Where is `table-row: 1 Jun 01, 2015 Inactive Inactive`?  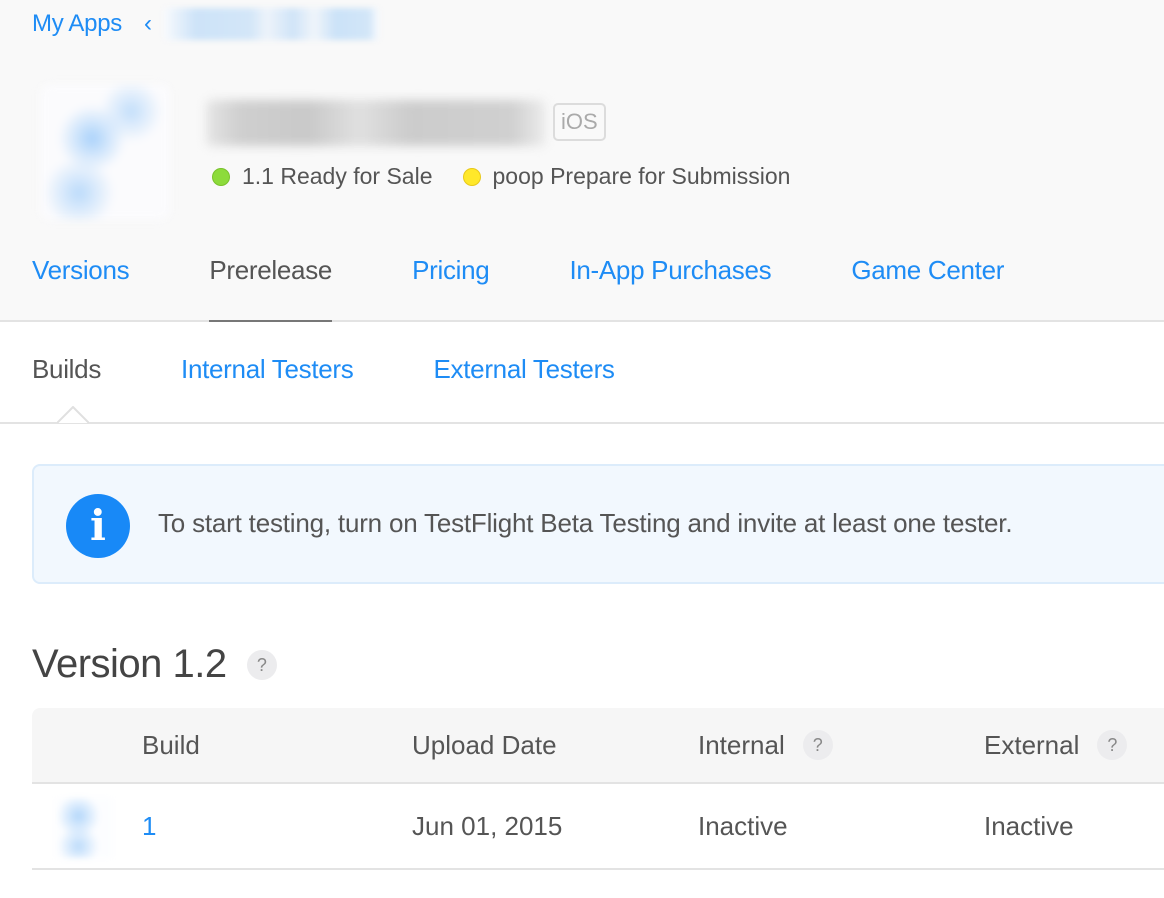 table-row: 1 Jun 01, 2015 Inactive Inactive is located at coordinates (598, 827).